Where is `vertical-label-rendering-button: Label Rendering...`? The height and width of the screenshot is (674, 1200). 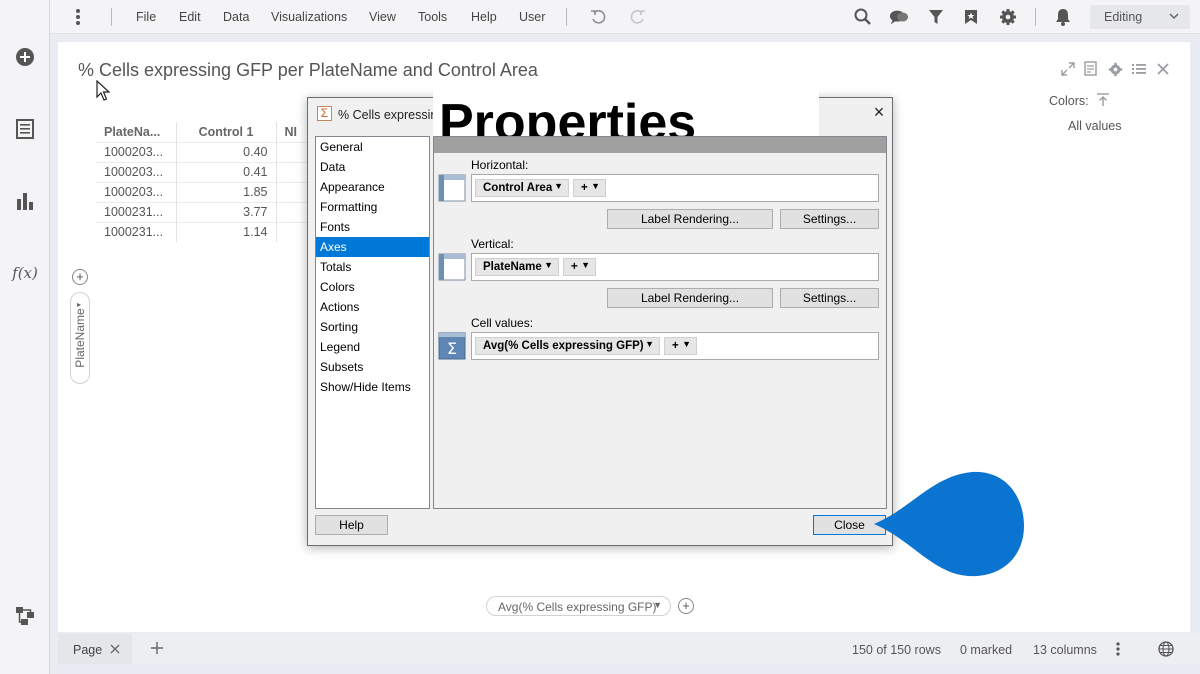 vertical-label-rendering-button: Label Rendering... is located at coordinates (690, 298).